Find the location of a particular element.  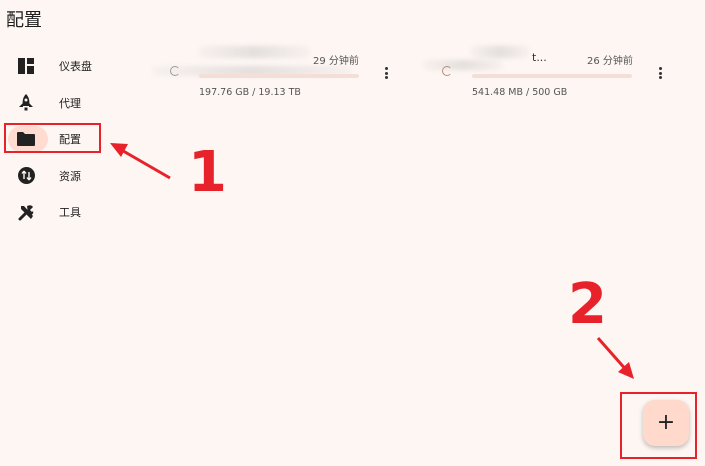

page-title: 配置 is located at coordinates (24, 20).